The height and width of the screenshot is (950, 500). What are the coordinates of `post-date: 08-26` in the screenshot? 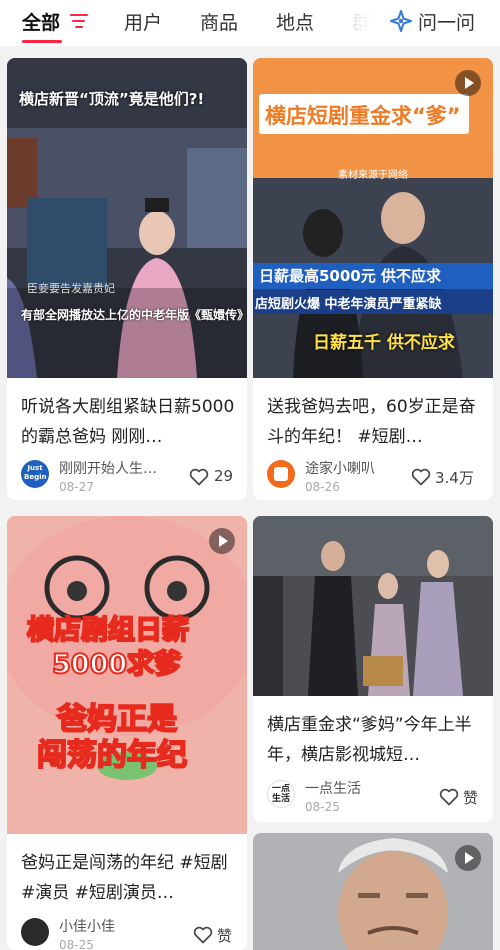 It's located at (322, 487).